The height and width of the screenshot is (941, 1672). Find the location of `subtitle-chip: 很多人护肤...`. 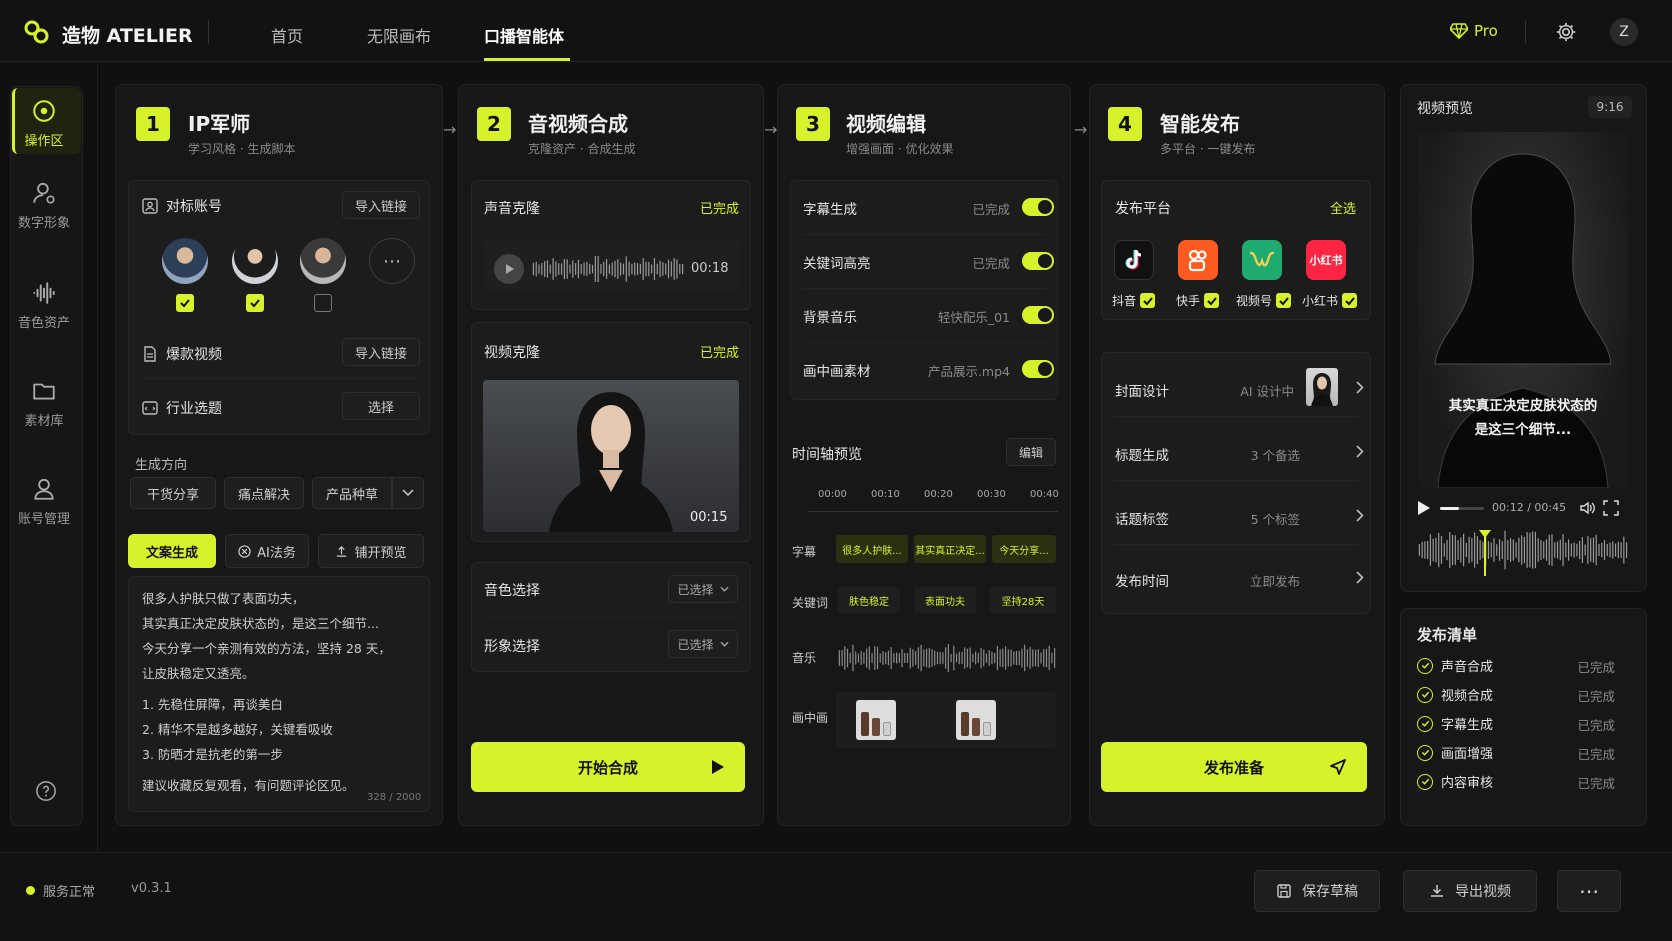

subtitle-chip: 很多人护肤... is located at coordinates (872, 549).